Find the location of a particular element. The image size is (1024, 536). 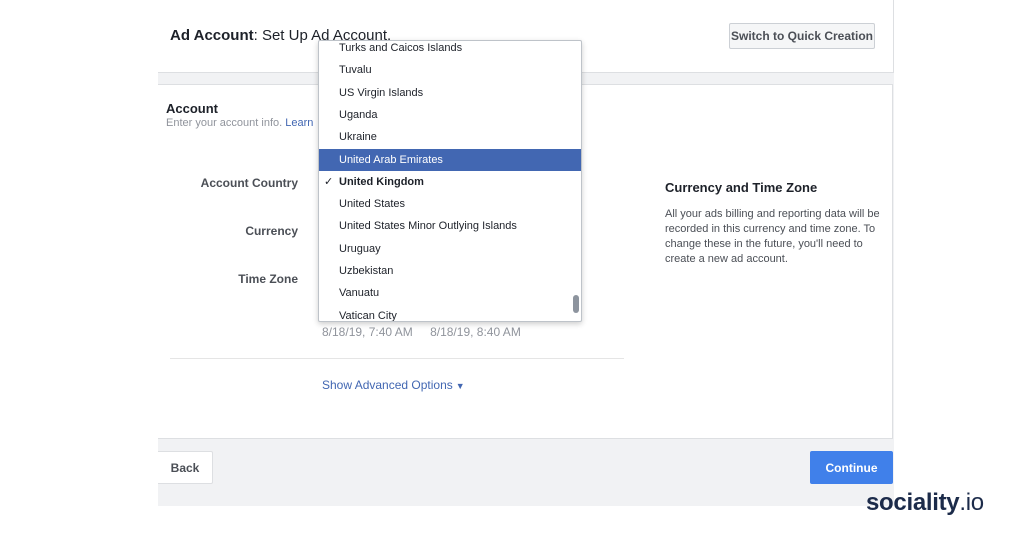

time-zone-date-1: 8/18/19, 7:40 AM is located at coordinates (367, 332).